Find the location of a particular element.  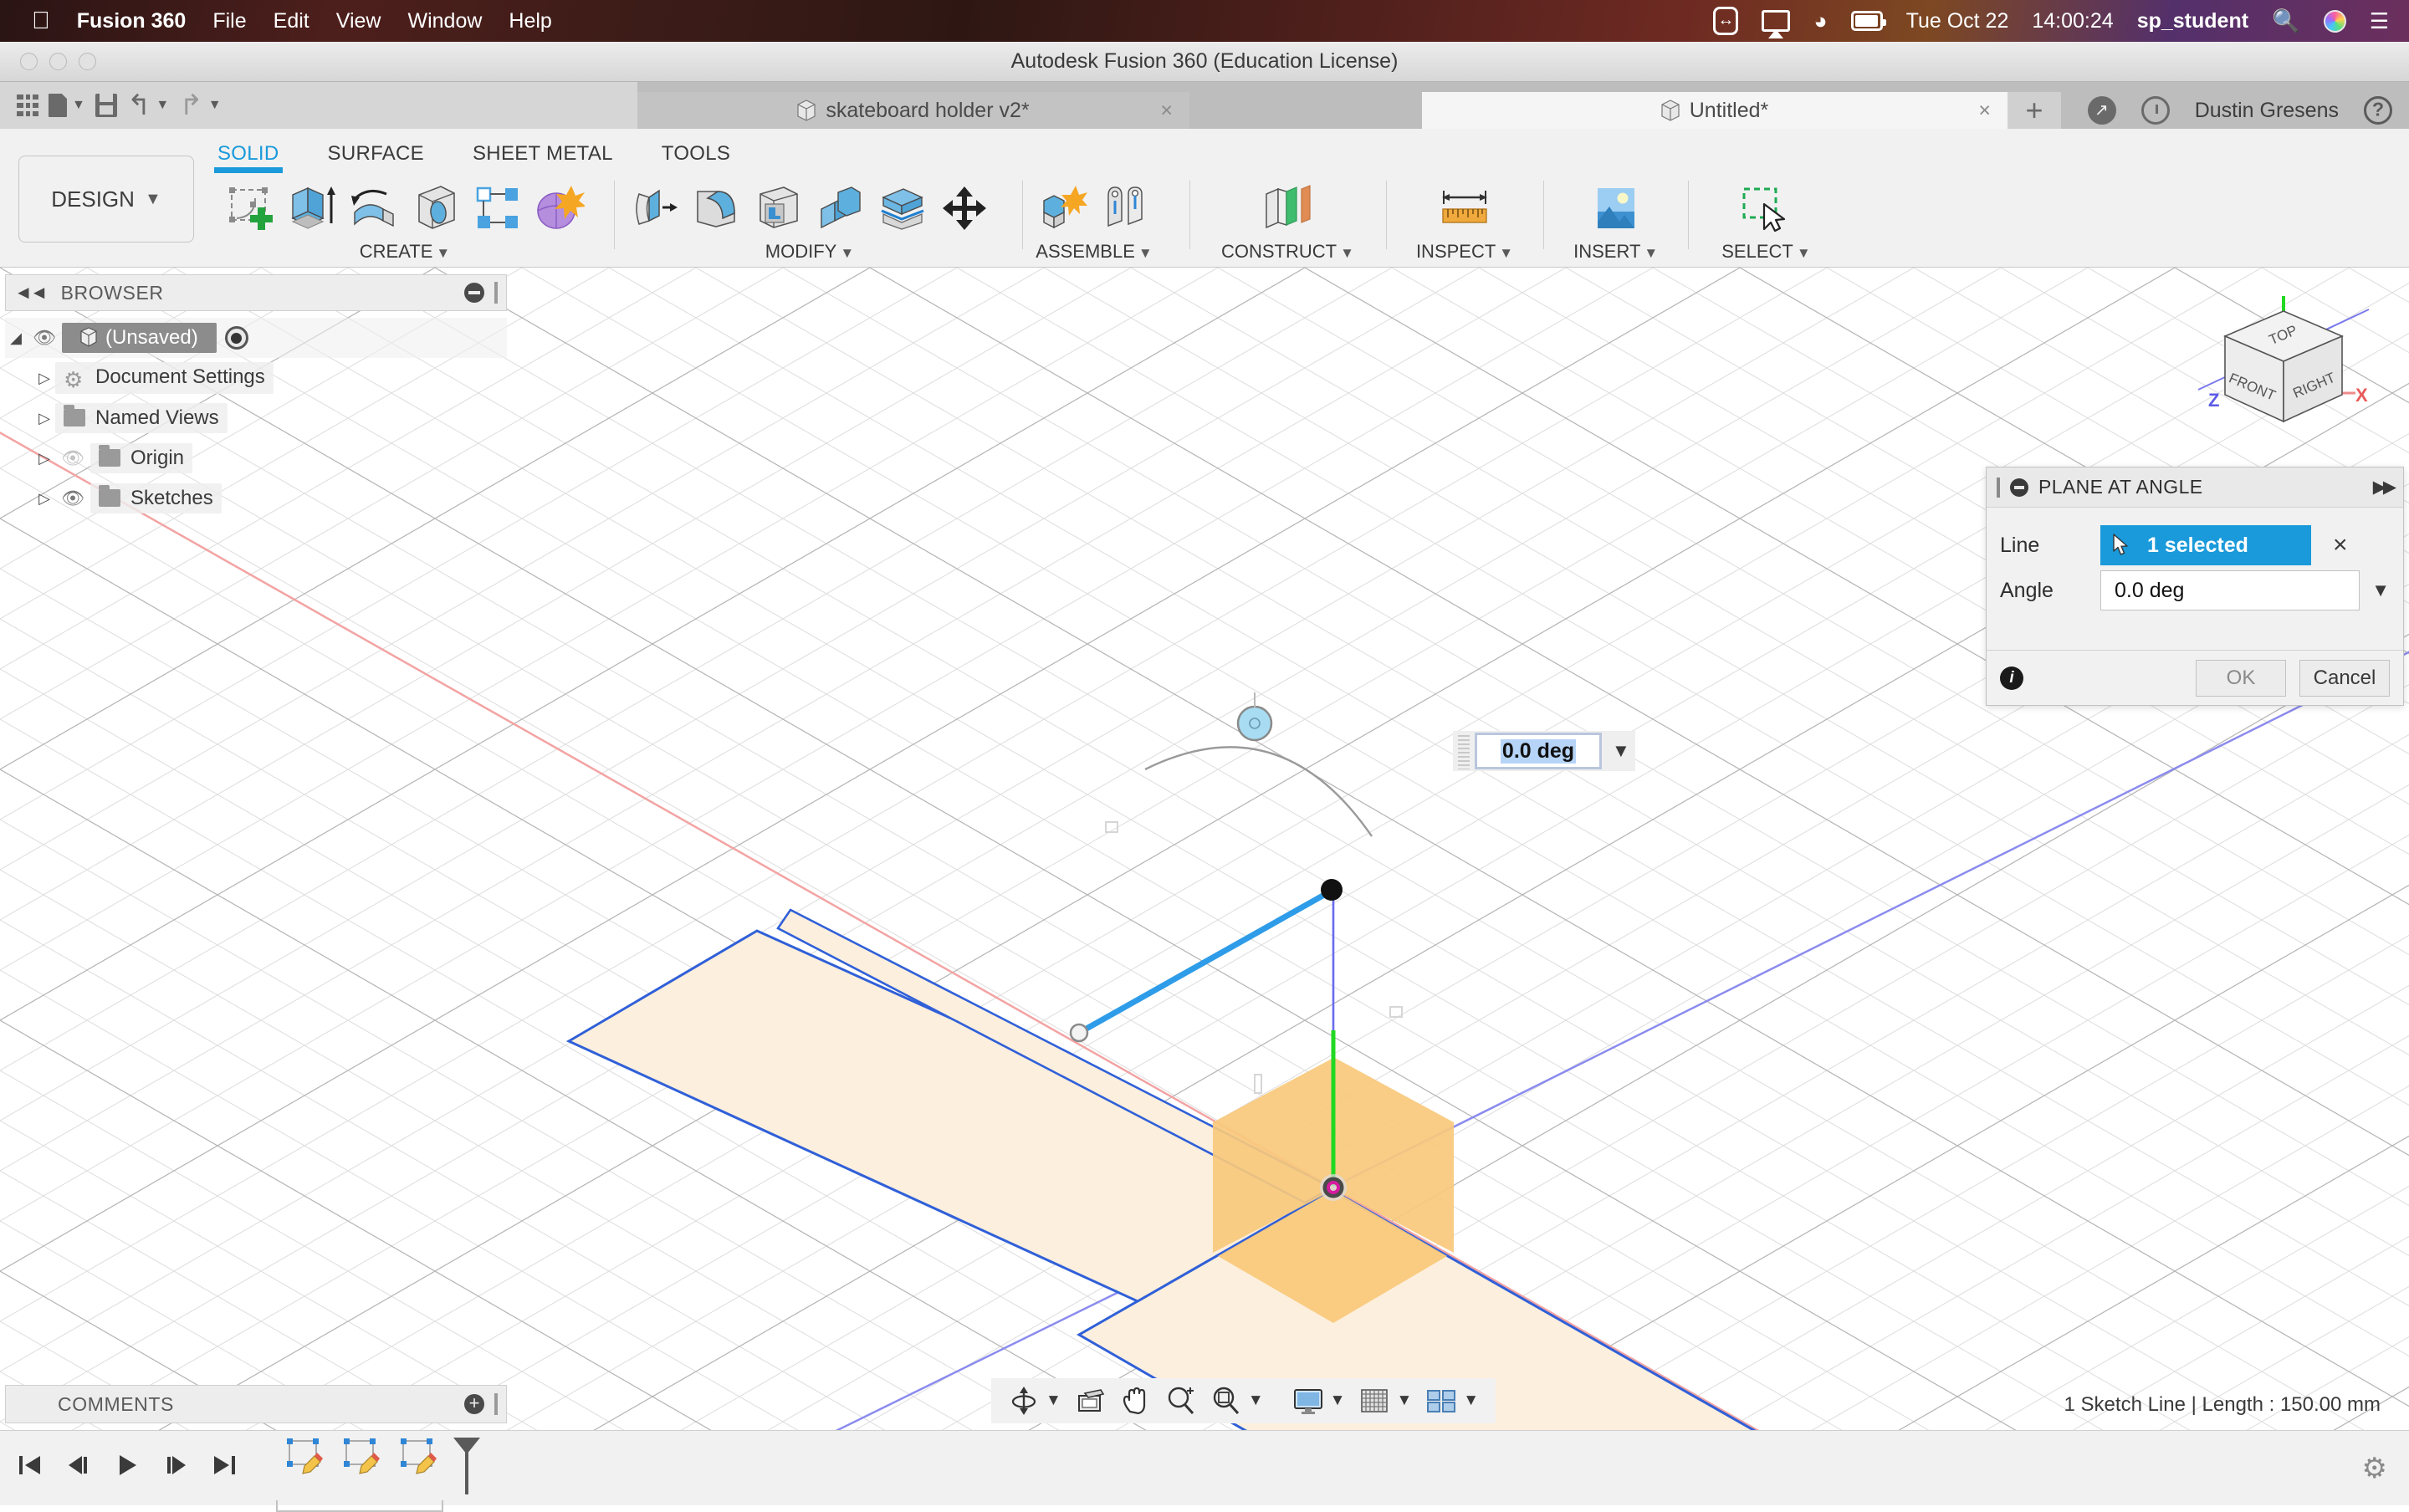

search-icon: 🔍 is located at coordinates (2286, 21).